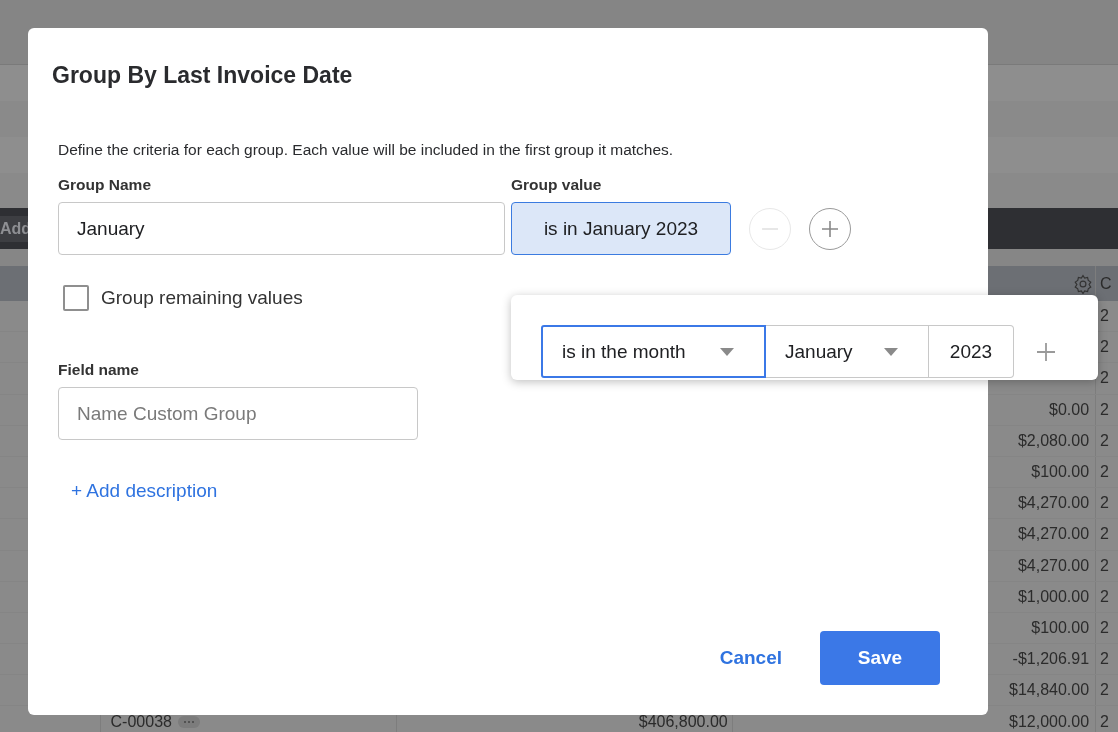 This screenshot has height=732, width=1118. Describe the element at coordinates (653, 351) in the screenshot. I see `condition-dropdown: is in the month` at that location.